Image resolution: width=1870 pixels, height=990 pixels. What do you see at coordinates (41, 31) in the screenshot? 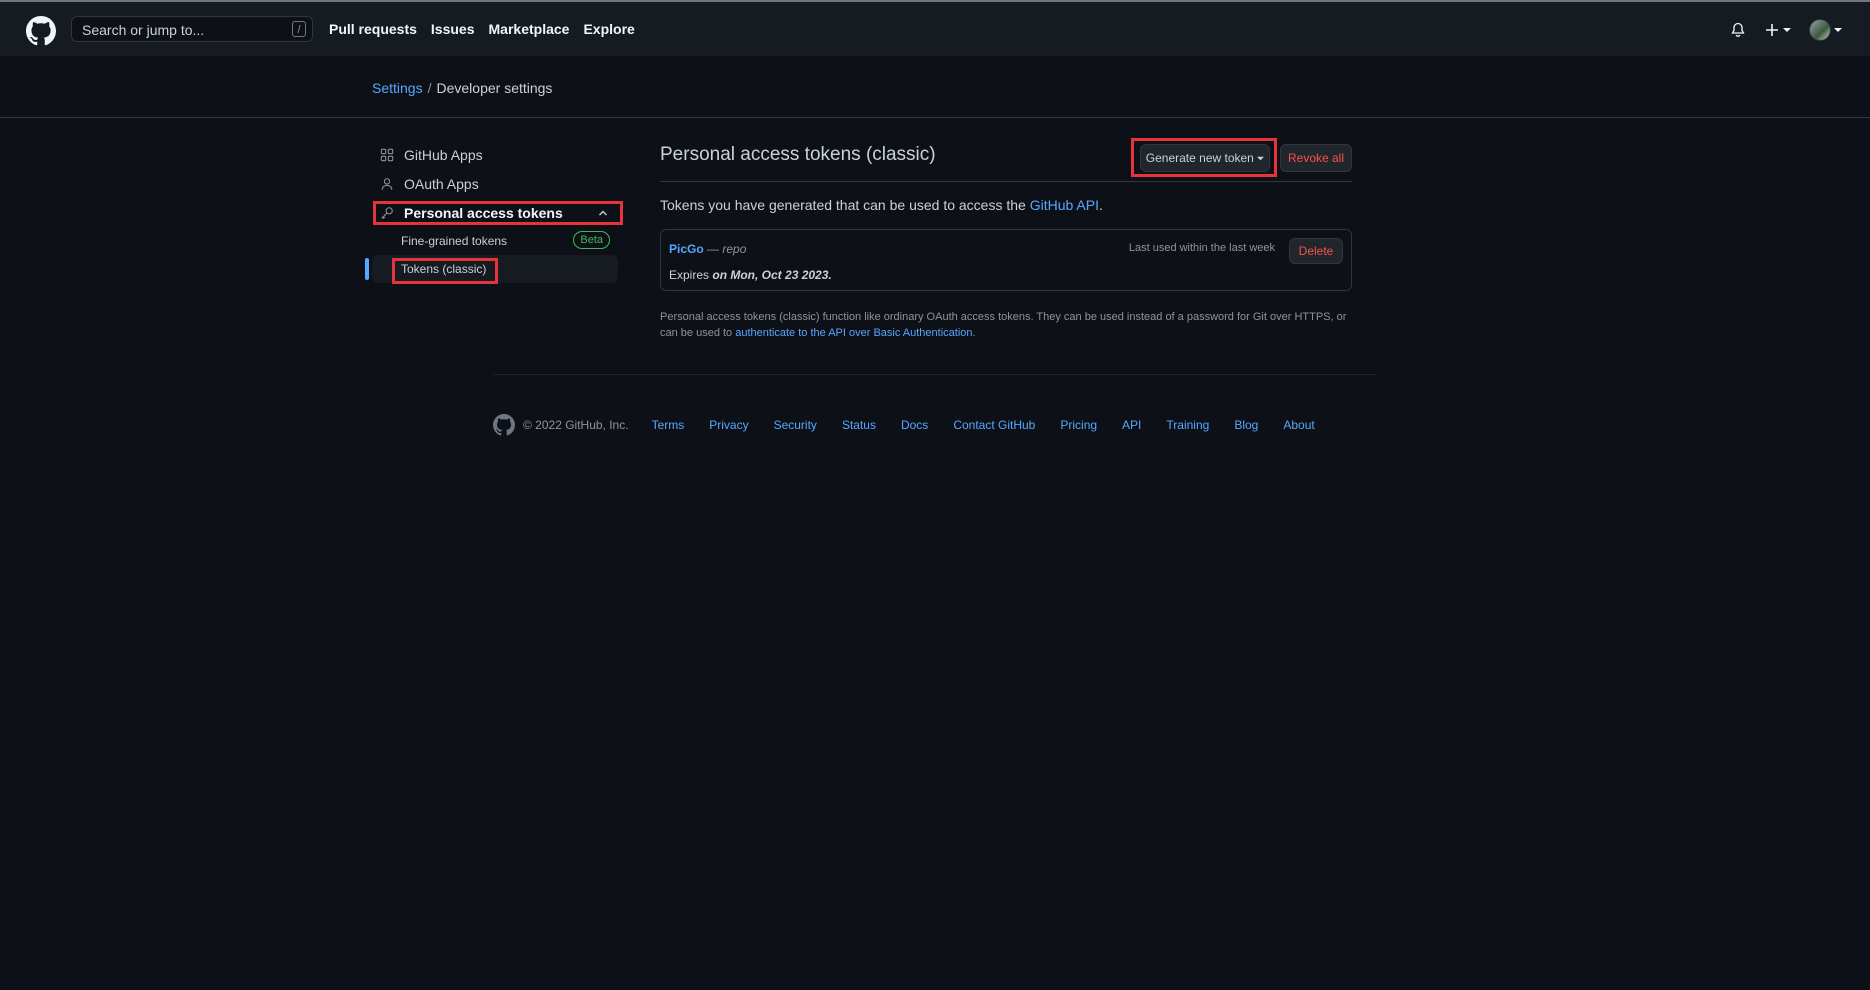
I see `github-logo-icon` at bounding box center [41, 31].